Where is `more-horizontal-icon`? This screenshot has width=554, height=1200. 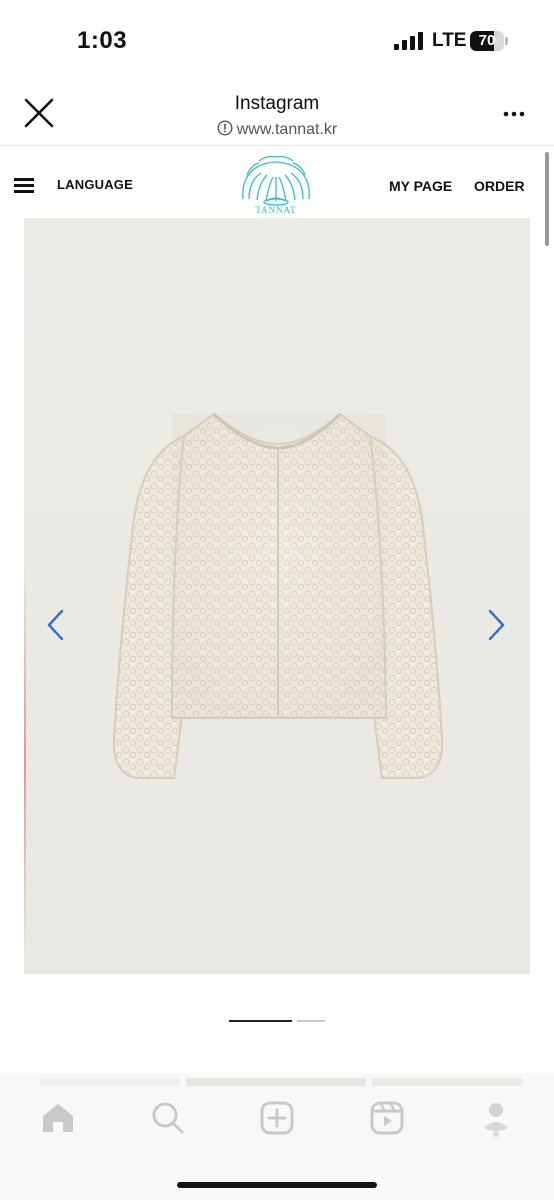 more-horizontal-icon is located at coordinates (514, 113).